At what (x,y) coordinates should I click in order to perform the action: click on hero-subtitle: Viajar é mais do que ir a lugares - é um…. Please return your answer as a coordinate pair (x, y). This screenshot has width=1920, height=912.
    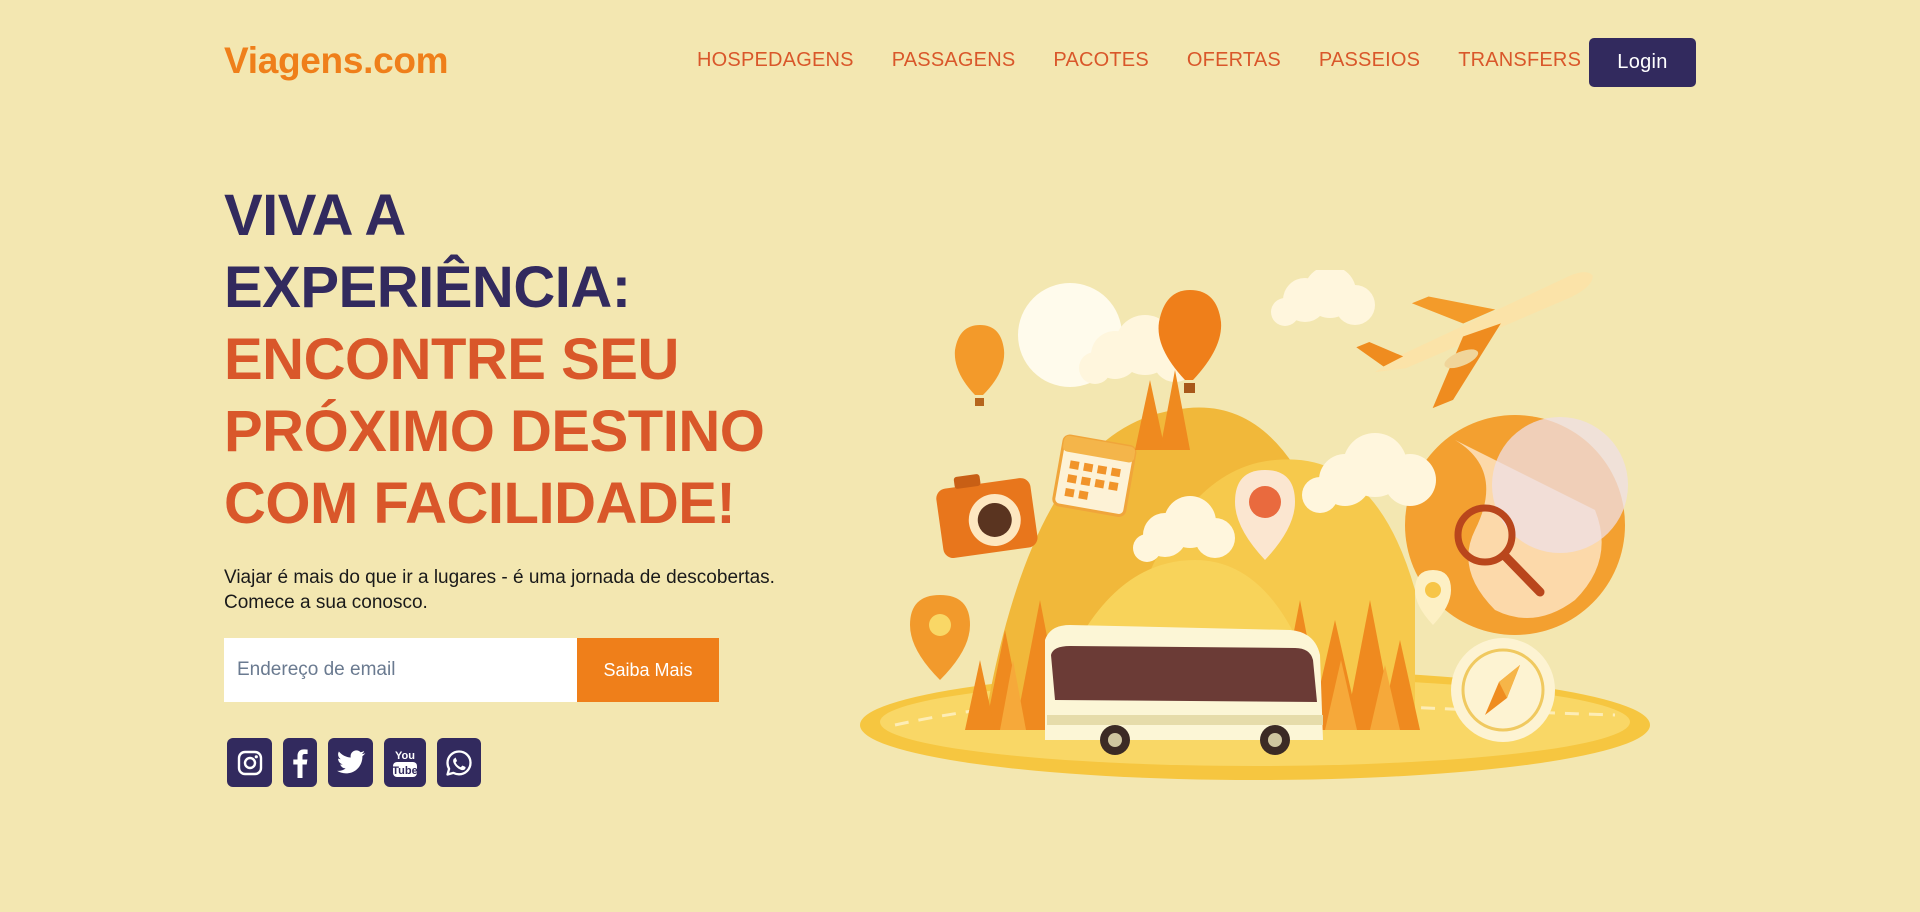
    Looking at the image, I should click on (499, 590).